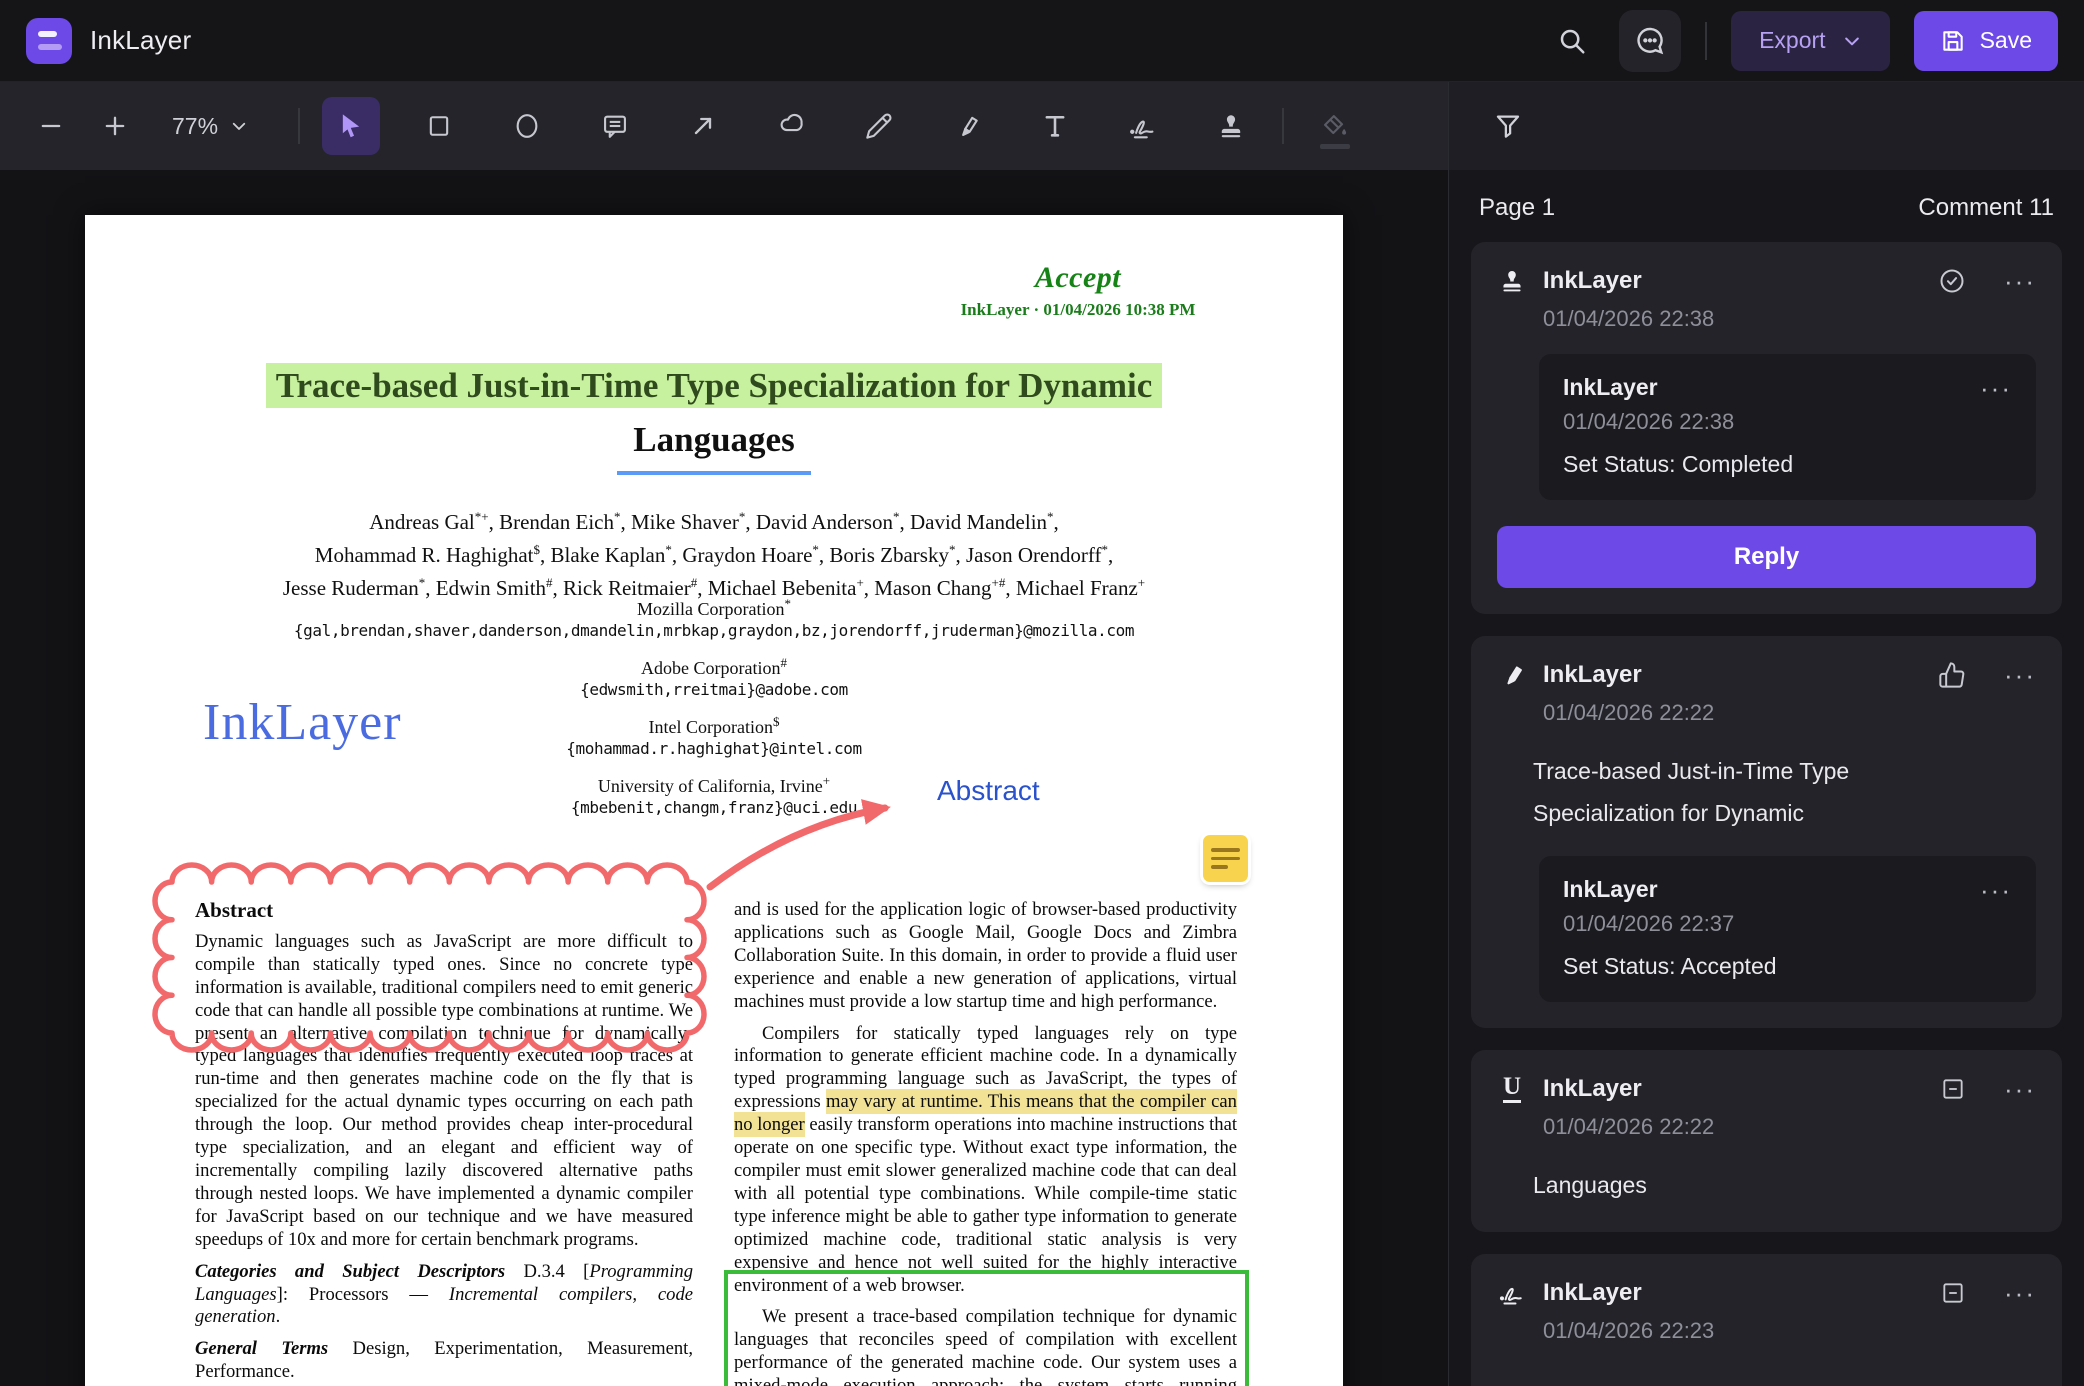 This screenshot has width=2084, height=1386. I want to click on green-rectangle-annotation, so click(986, 1327).